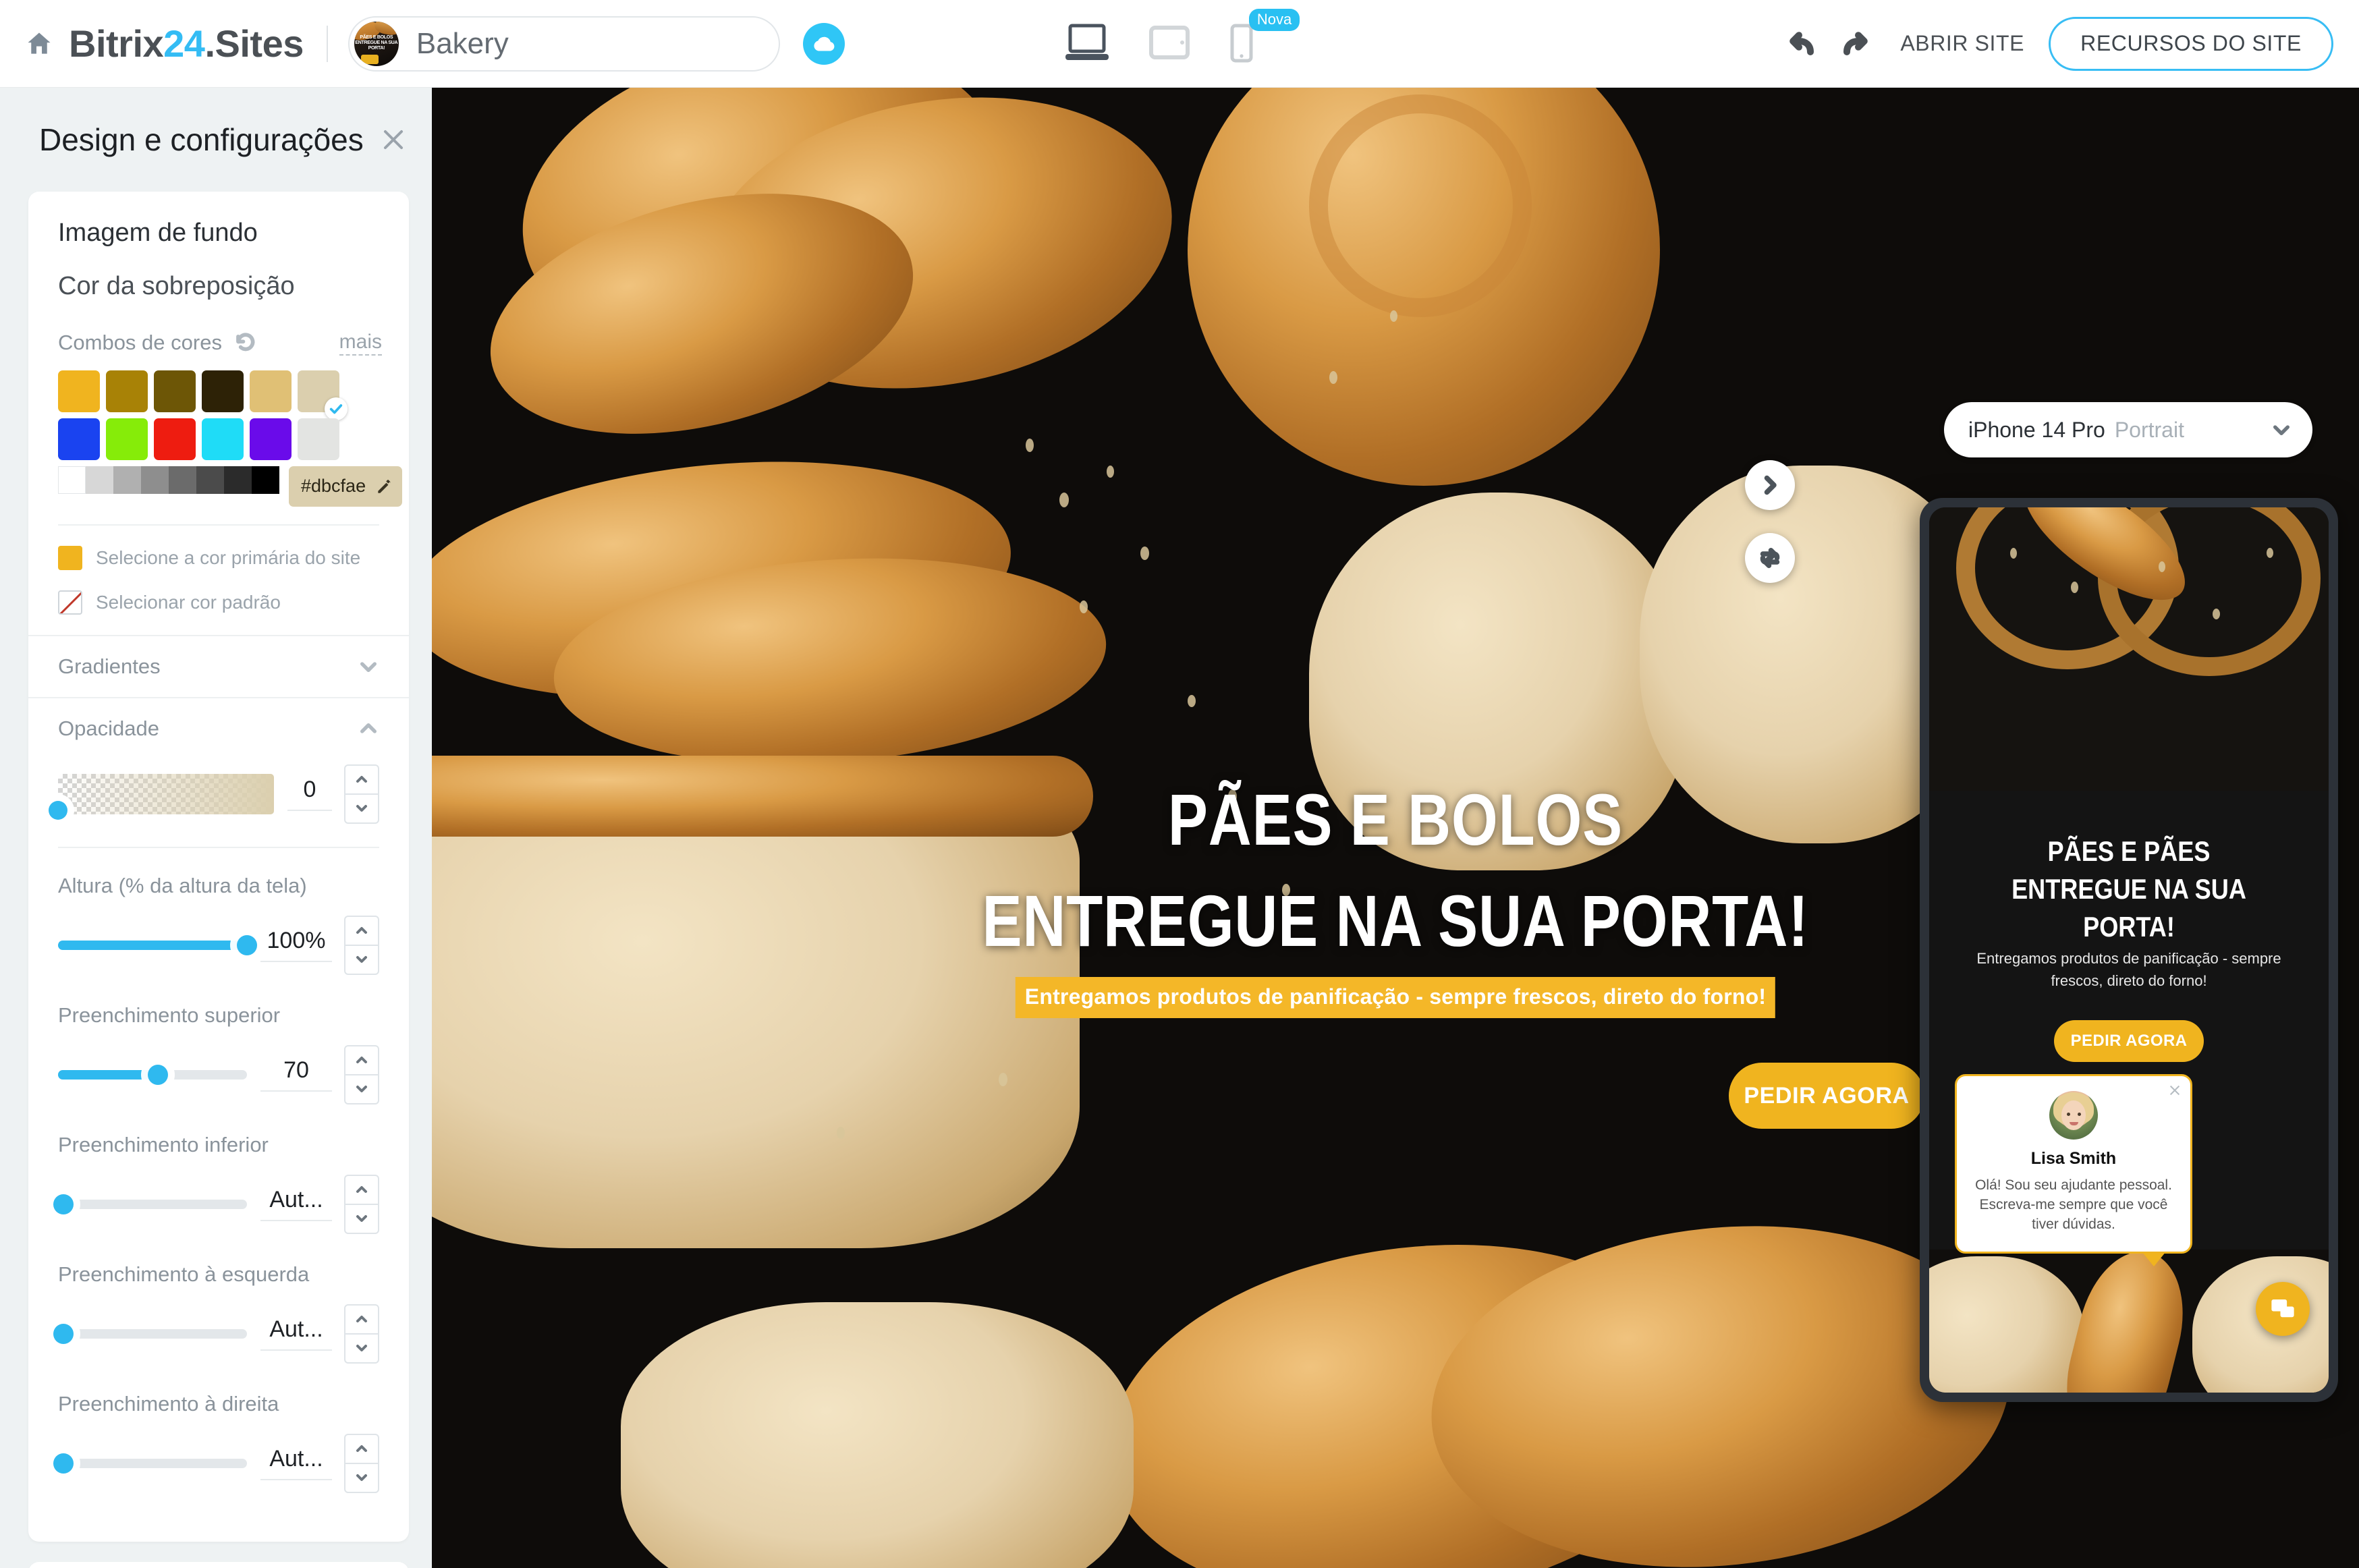  Describe the element at coordinates (1803, 43) in the screenshot. I see `undo-icon` at that location.